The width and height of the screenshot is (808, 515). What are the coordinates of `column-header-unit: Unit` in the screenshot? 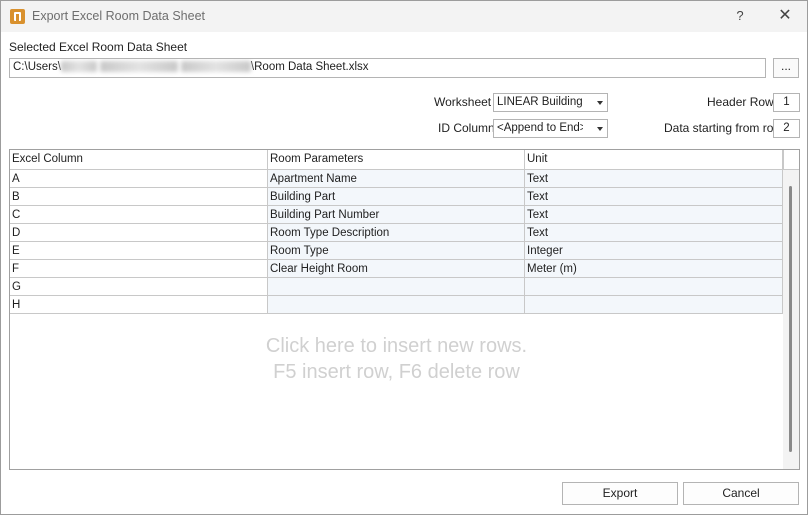 It's located at (654, 160).